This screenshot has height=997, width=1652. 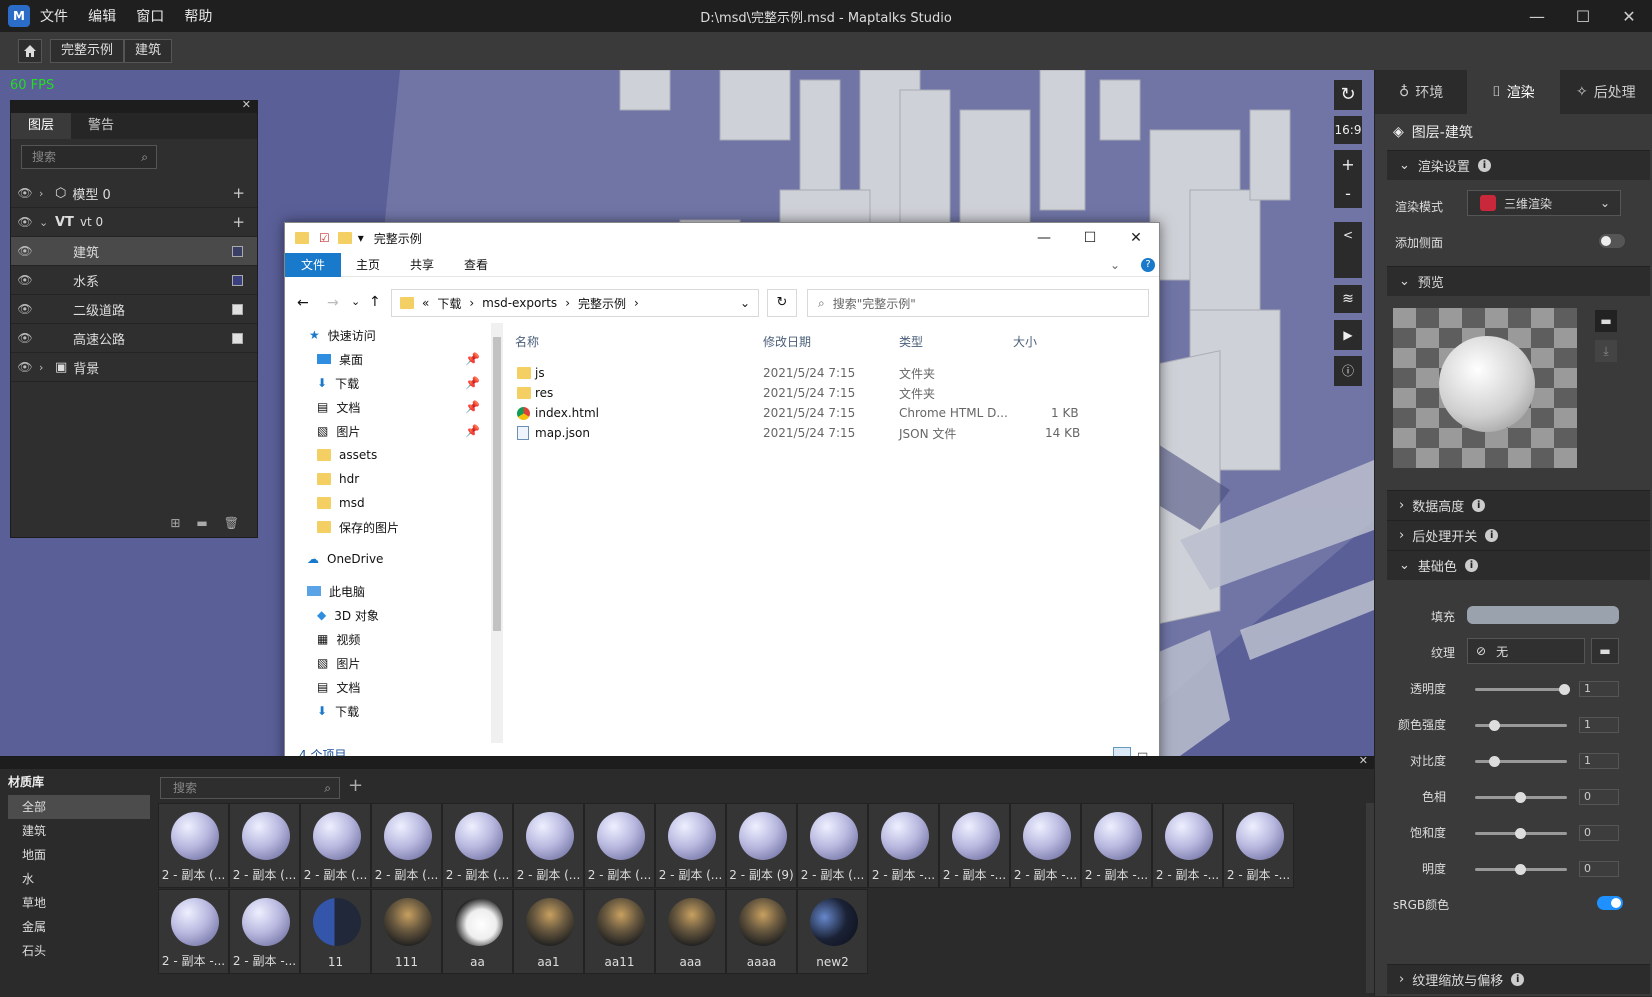 I want to click on material-thumbnail: aaa, so click(x=690, y=931).